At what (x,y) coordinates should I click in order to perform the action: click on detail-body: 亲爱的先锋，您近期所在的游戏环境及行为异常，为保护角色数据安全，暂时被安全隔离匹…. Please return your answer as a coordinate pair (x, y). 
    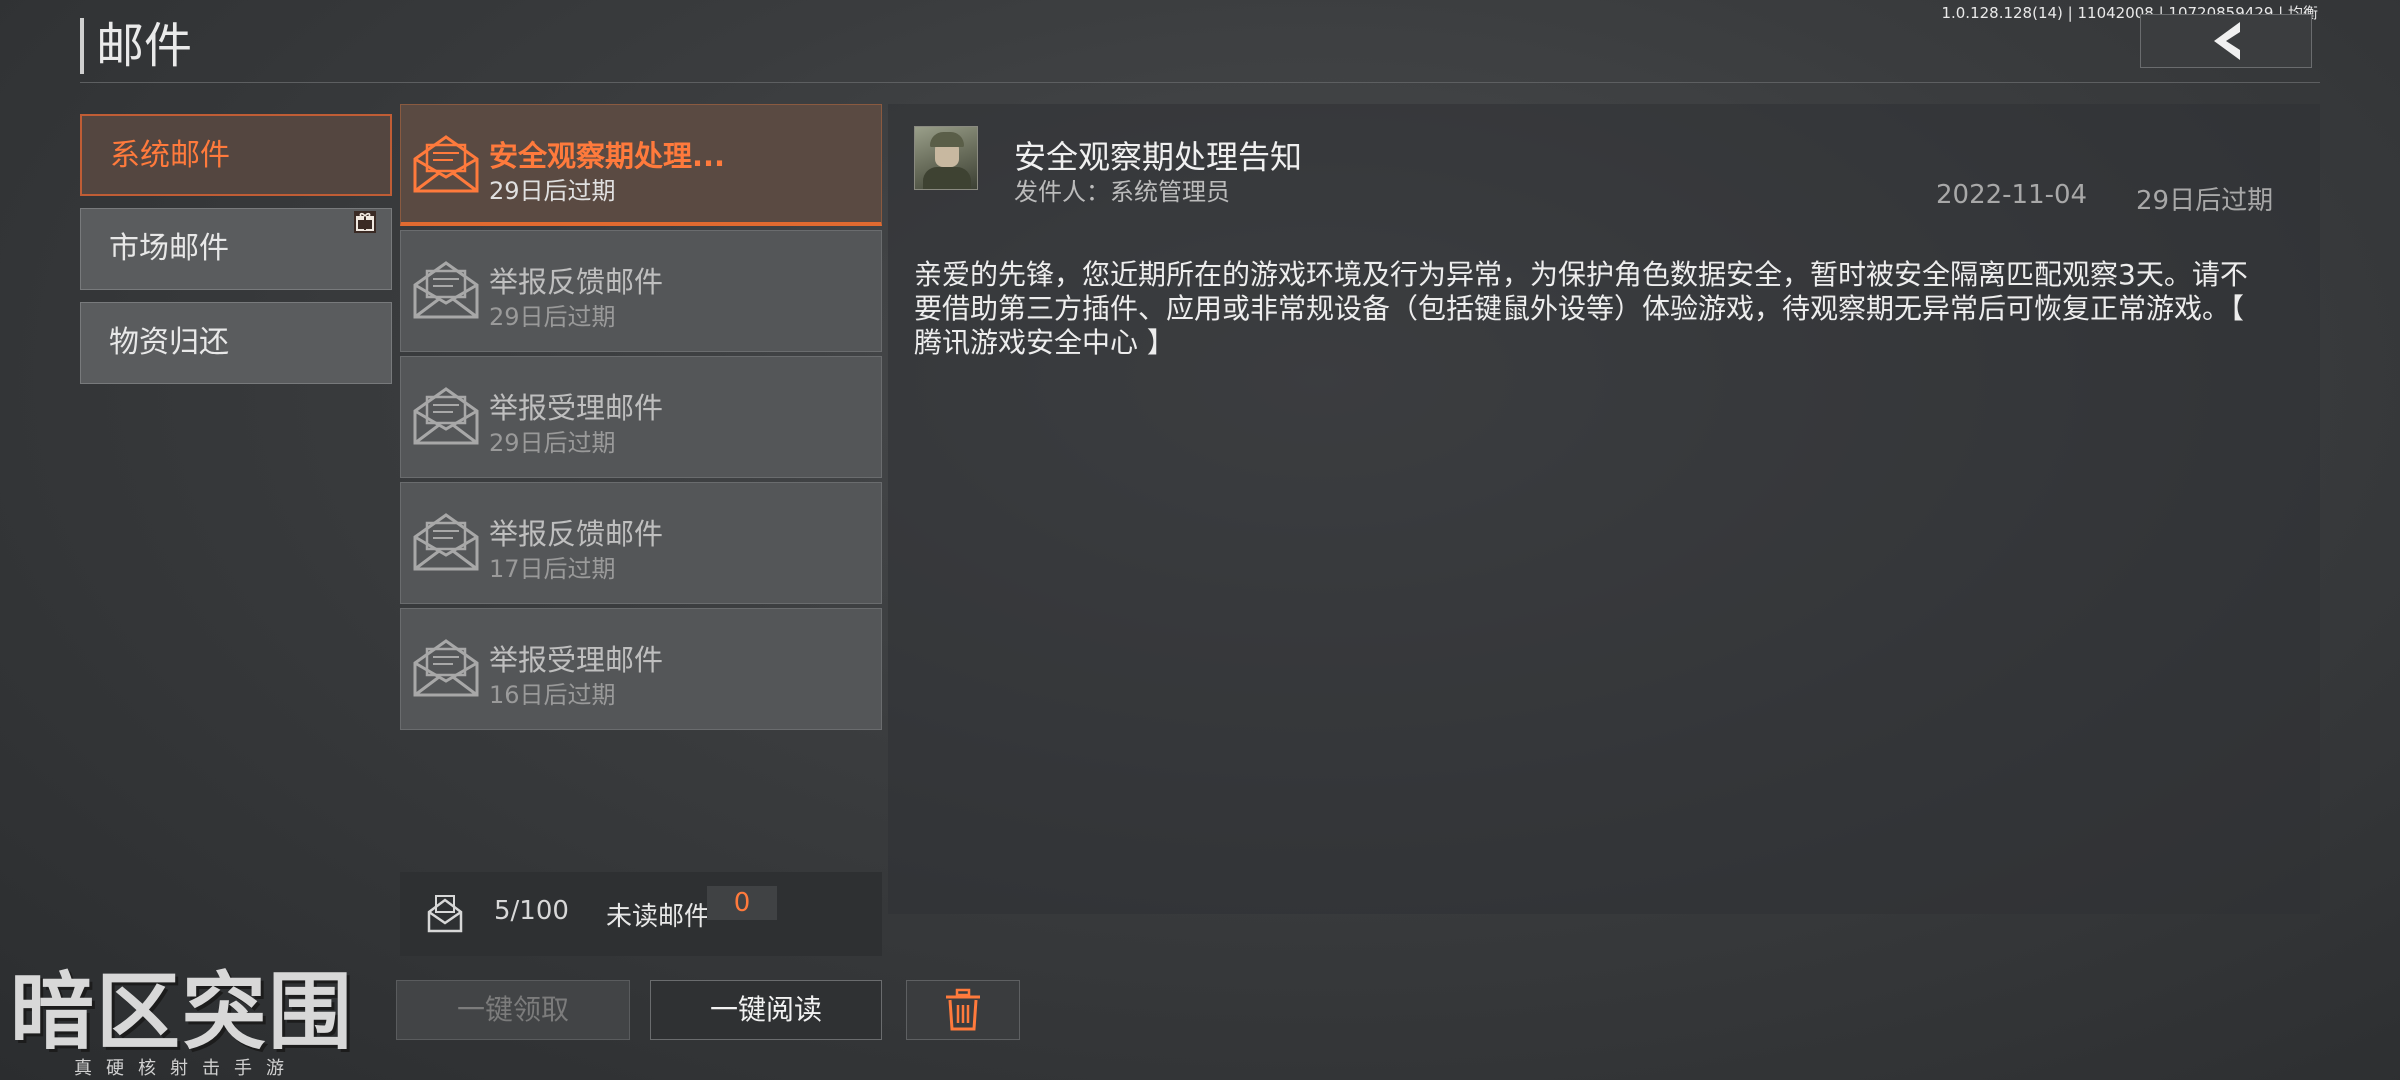
    Looking at the image, I should click on (1581, 308).